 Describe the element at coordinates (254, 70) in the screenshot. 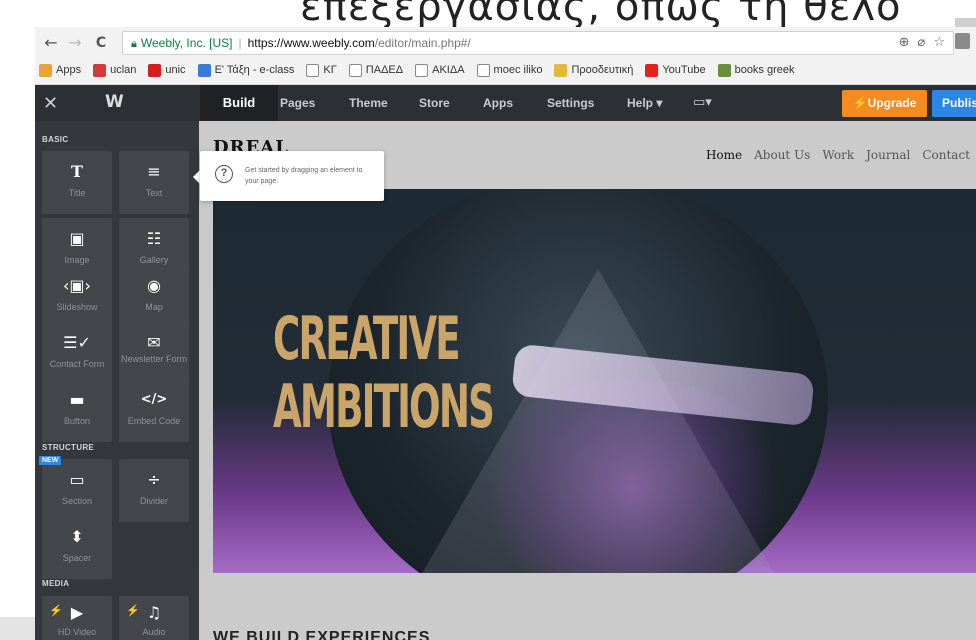

I see `bookmark-label: Ε' Τάξη - e-class` at that location.